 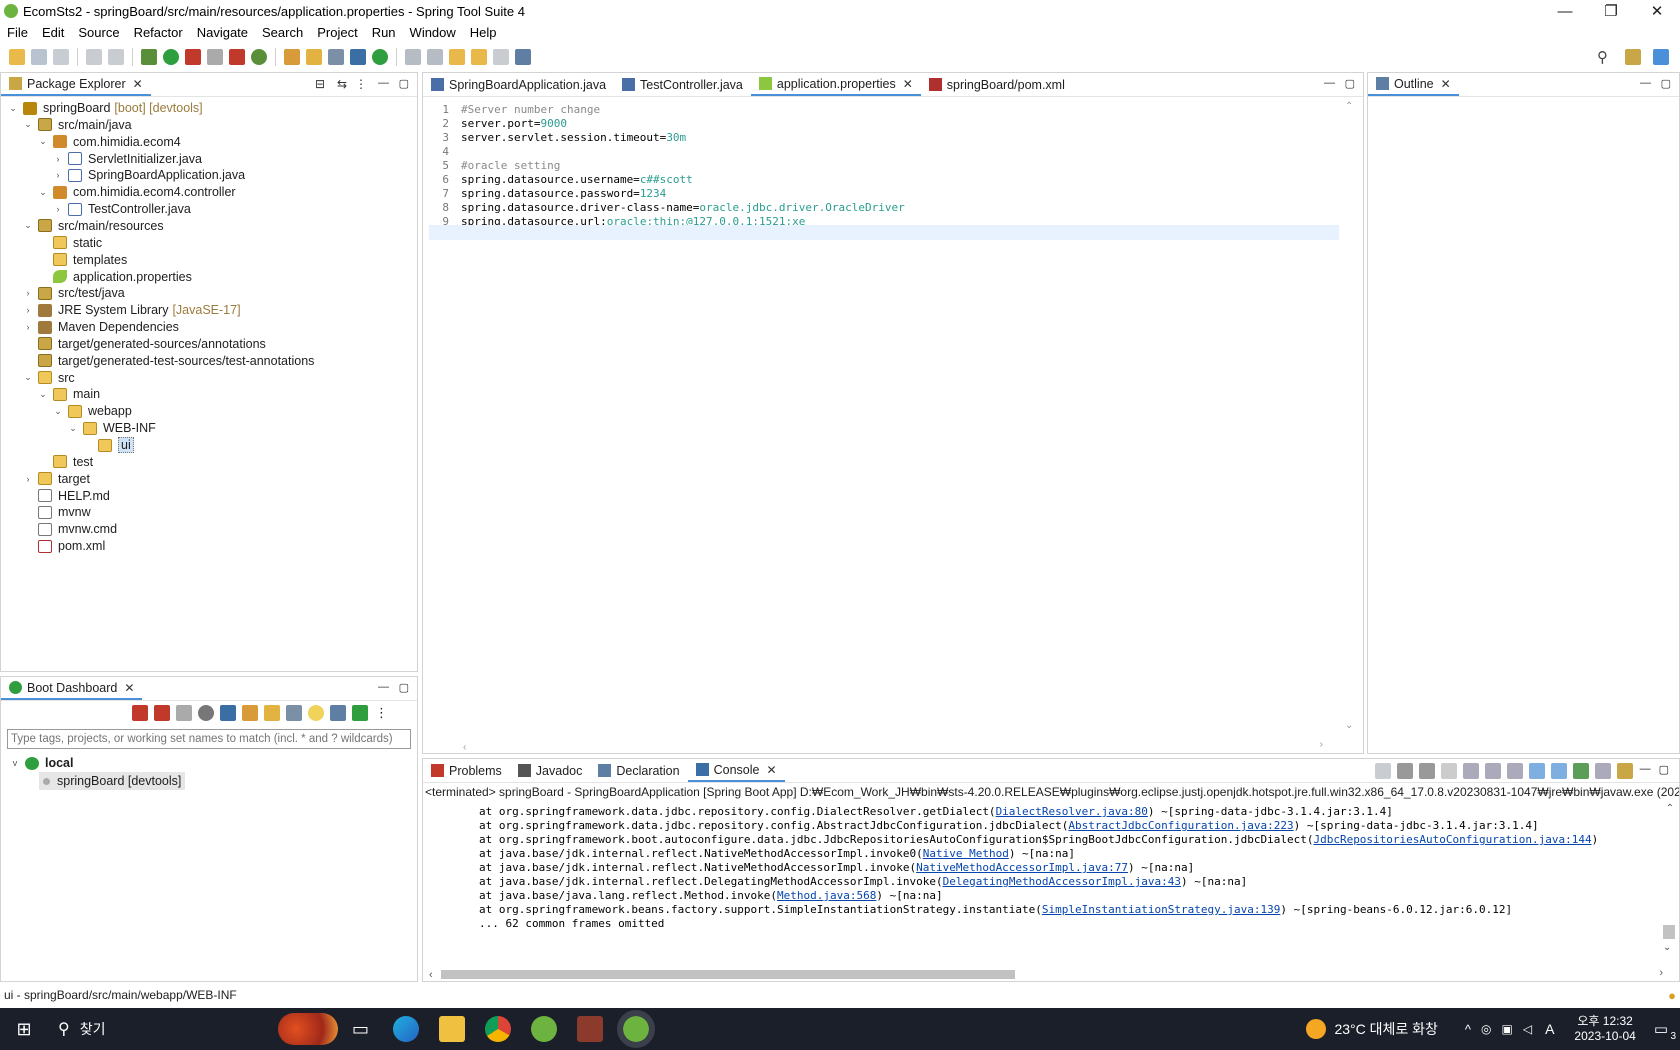 I want to click on tree-item: › target, so click(x=56, y=479).